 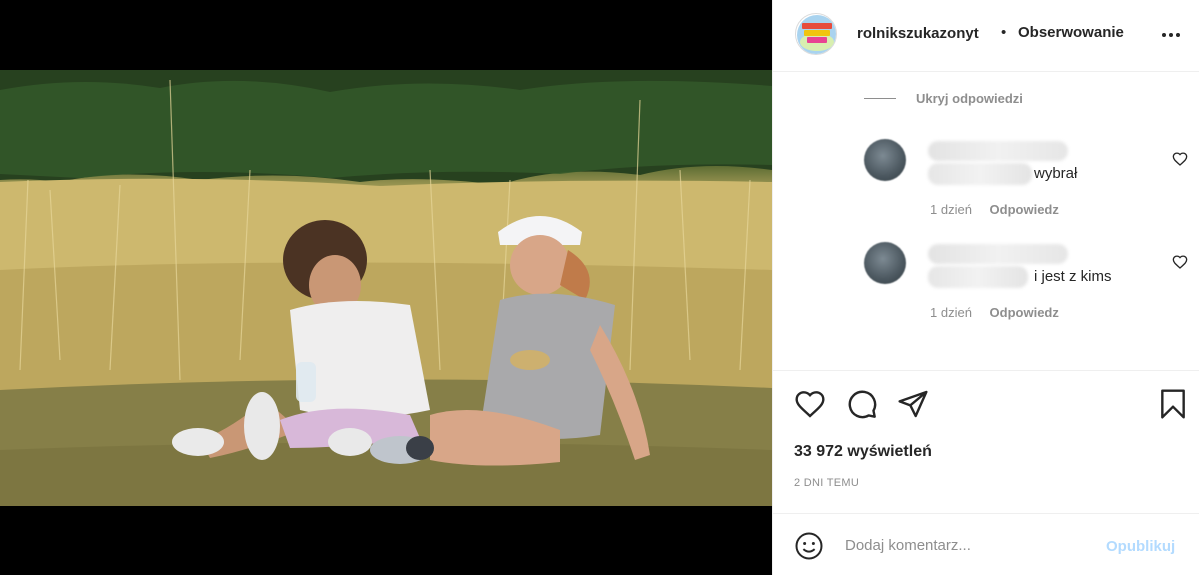 What do you see at coordinates (969, 98) in the screenshot?
I see `hide-replies-label: Ukryj odpowiedzi` at bounding box center [969, 98].